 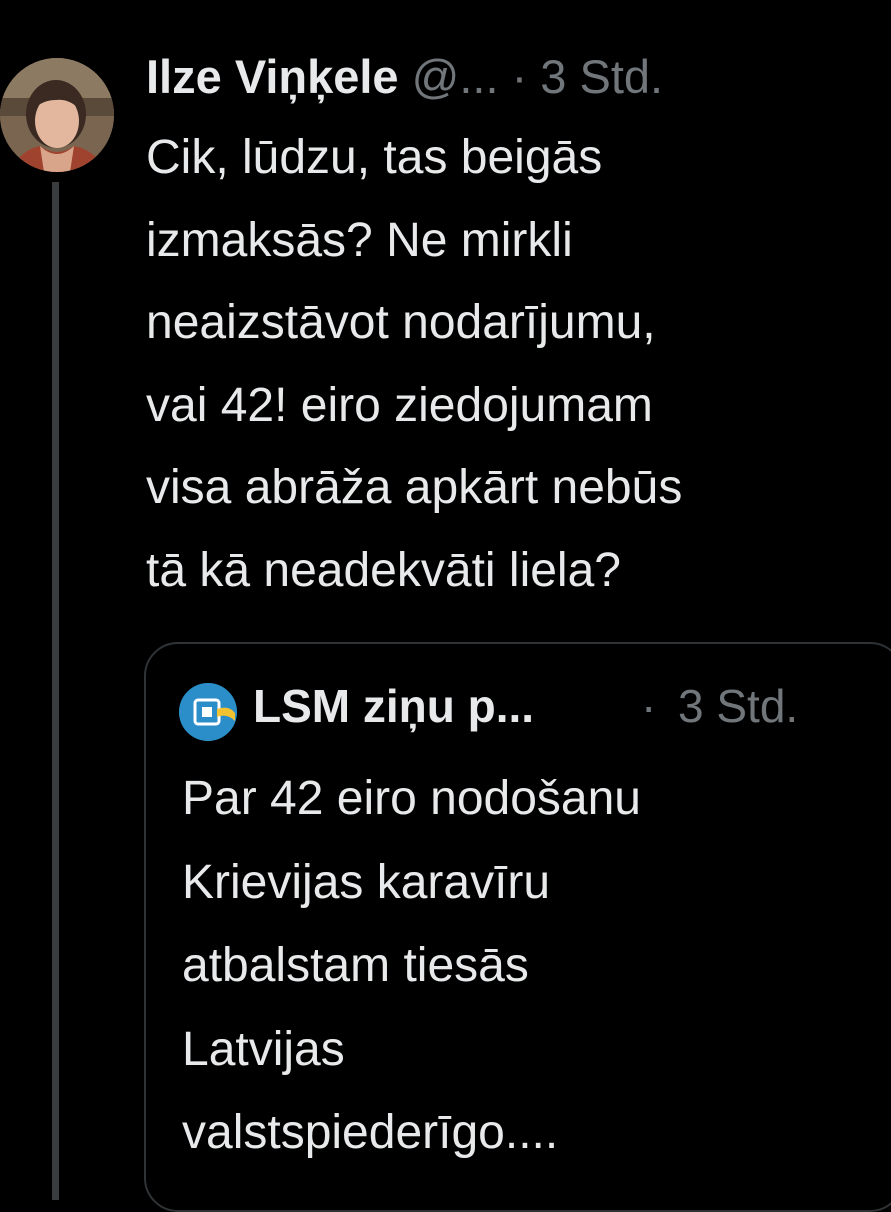 What do you see at coordinates (355, 965) in the screenshot?
I see `quoted-text-line: atbalstam tiesās` at bounding box center [355, 965].